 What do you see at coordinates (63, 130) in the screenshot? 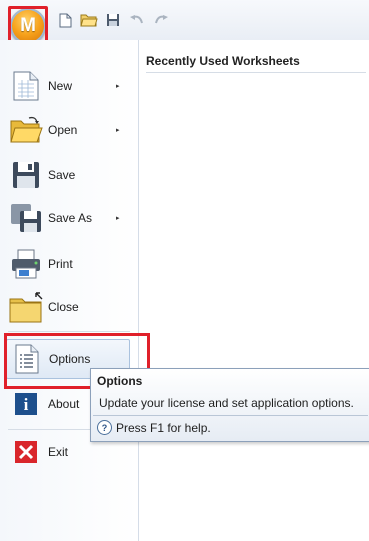
I see `menu-item-label: Open` at bounding box center [63, 130].